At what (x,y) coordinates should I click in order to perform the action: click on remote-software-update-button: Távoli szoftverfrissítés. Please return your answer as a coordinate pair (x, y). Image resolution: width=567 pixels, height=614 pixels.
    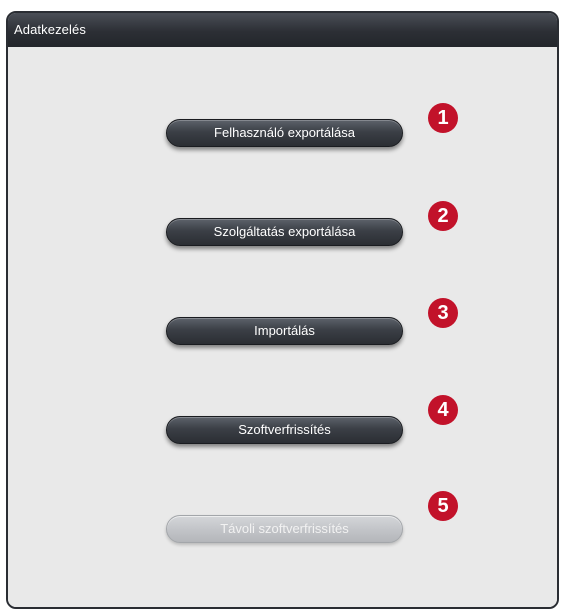
    Looking at the image, I should click on (284, 529).